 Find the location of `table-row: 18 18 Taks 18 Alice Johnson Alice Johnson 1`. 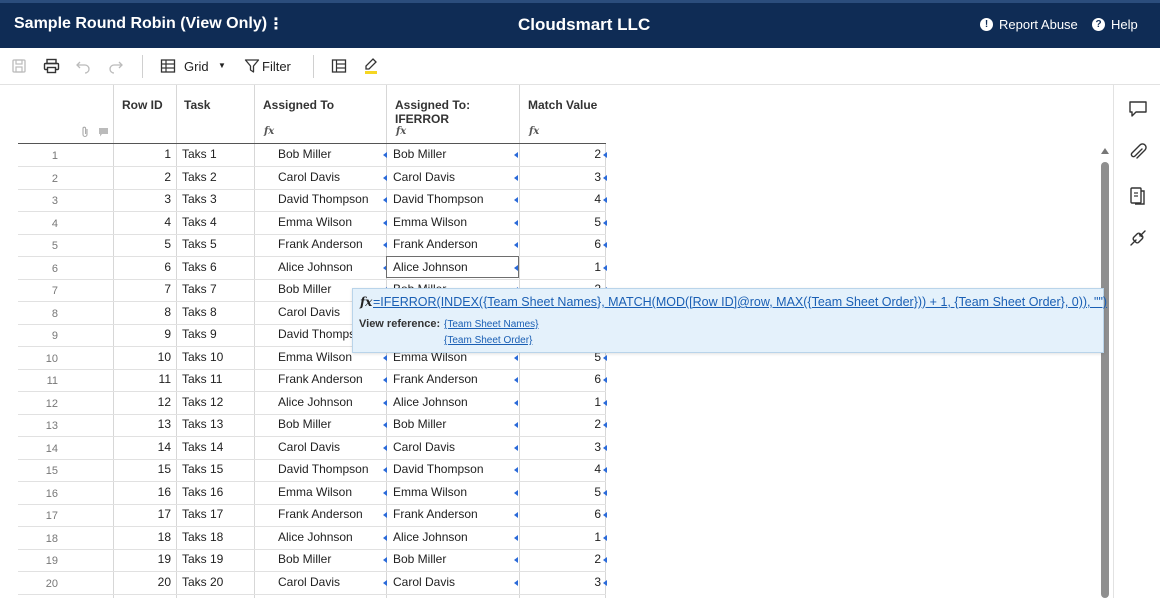

table-row: 18 18 Taks 18 Alice Johnson Alice Johnson 1 is located at coordinates (312, 538).